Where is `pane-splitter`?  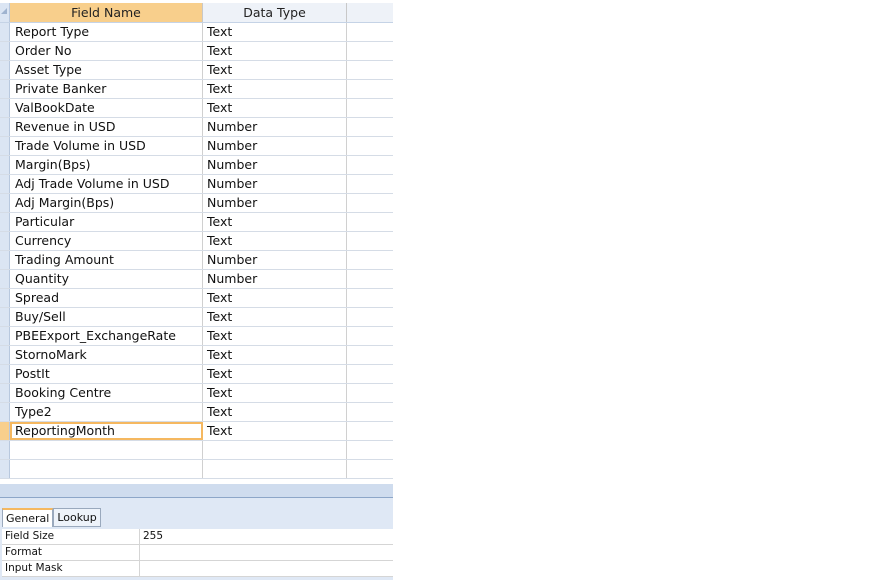
pane-splitter is located at coordinates (196, 491).